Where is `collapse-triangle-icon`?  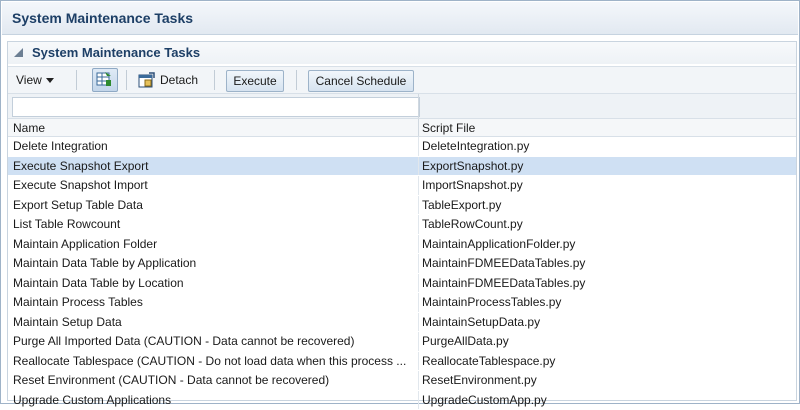 collapse-triangle-icon is located at coordinates (18, 52).